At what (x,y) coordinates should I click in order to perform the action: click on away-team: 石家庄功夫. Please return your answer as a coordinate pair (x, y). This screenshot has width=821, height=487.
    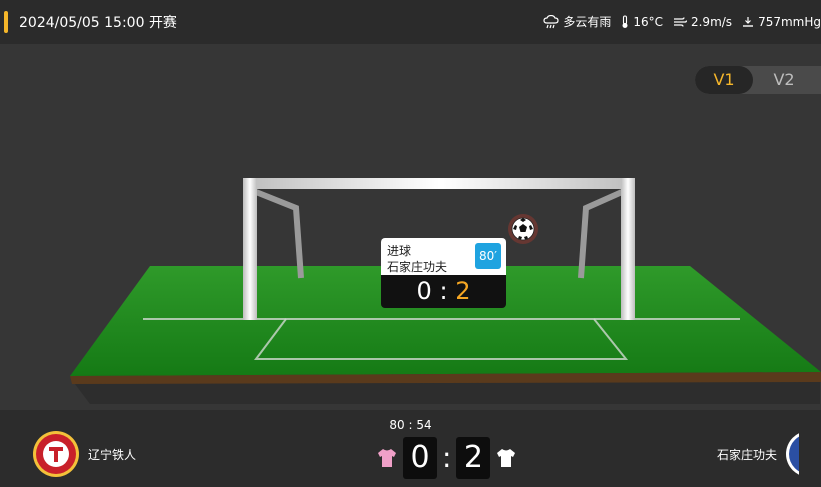
    Looking at the image, I should click on (758, 454).